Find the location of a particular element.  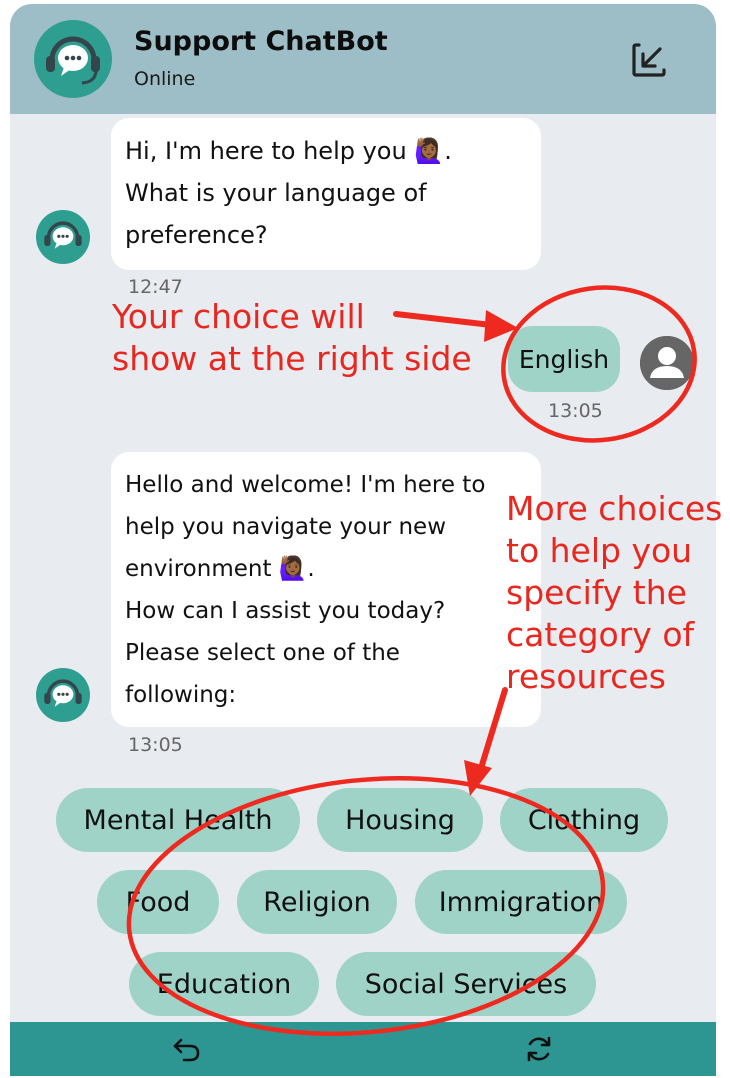

message-line: following: is located at coordinates (181, 695).